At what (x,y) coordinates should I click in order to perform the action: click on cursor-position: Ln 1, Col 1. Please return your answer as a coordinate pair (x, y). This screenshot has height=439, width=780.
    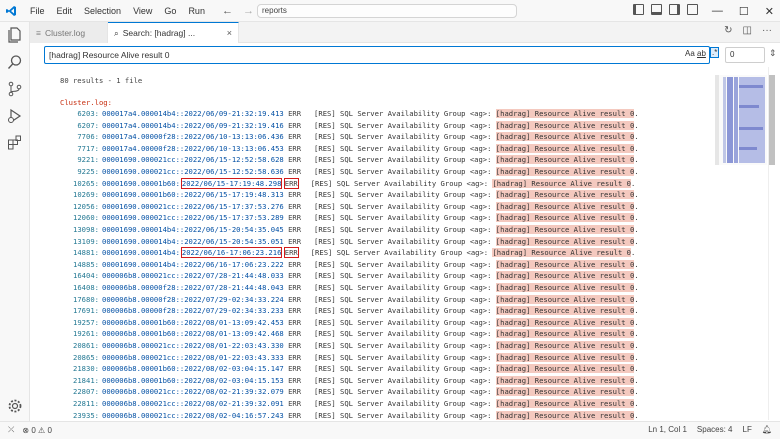
    Looking at the image, I should click on (667, 429).